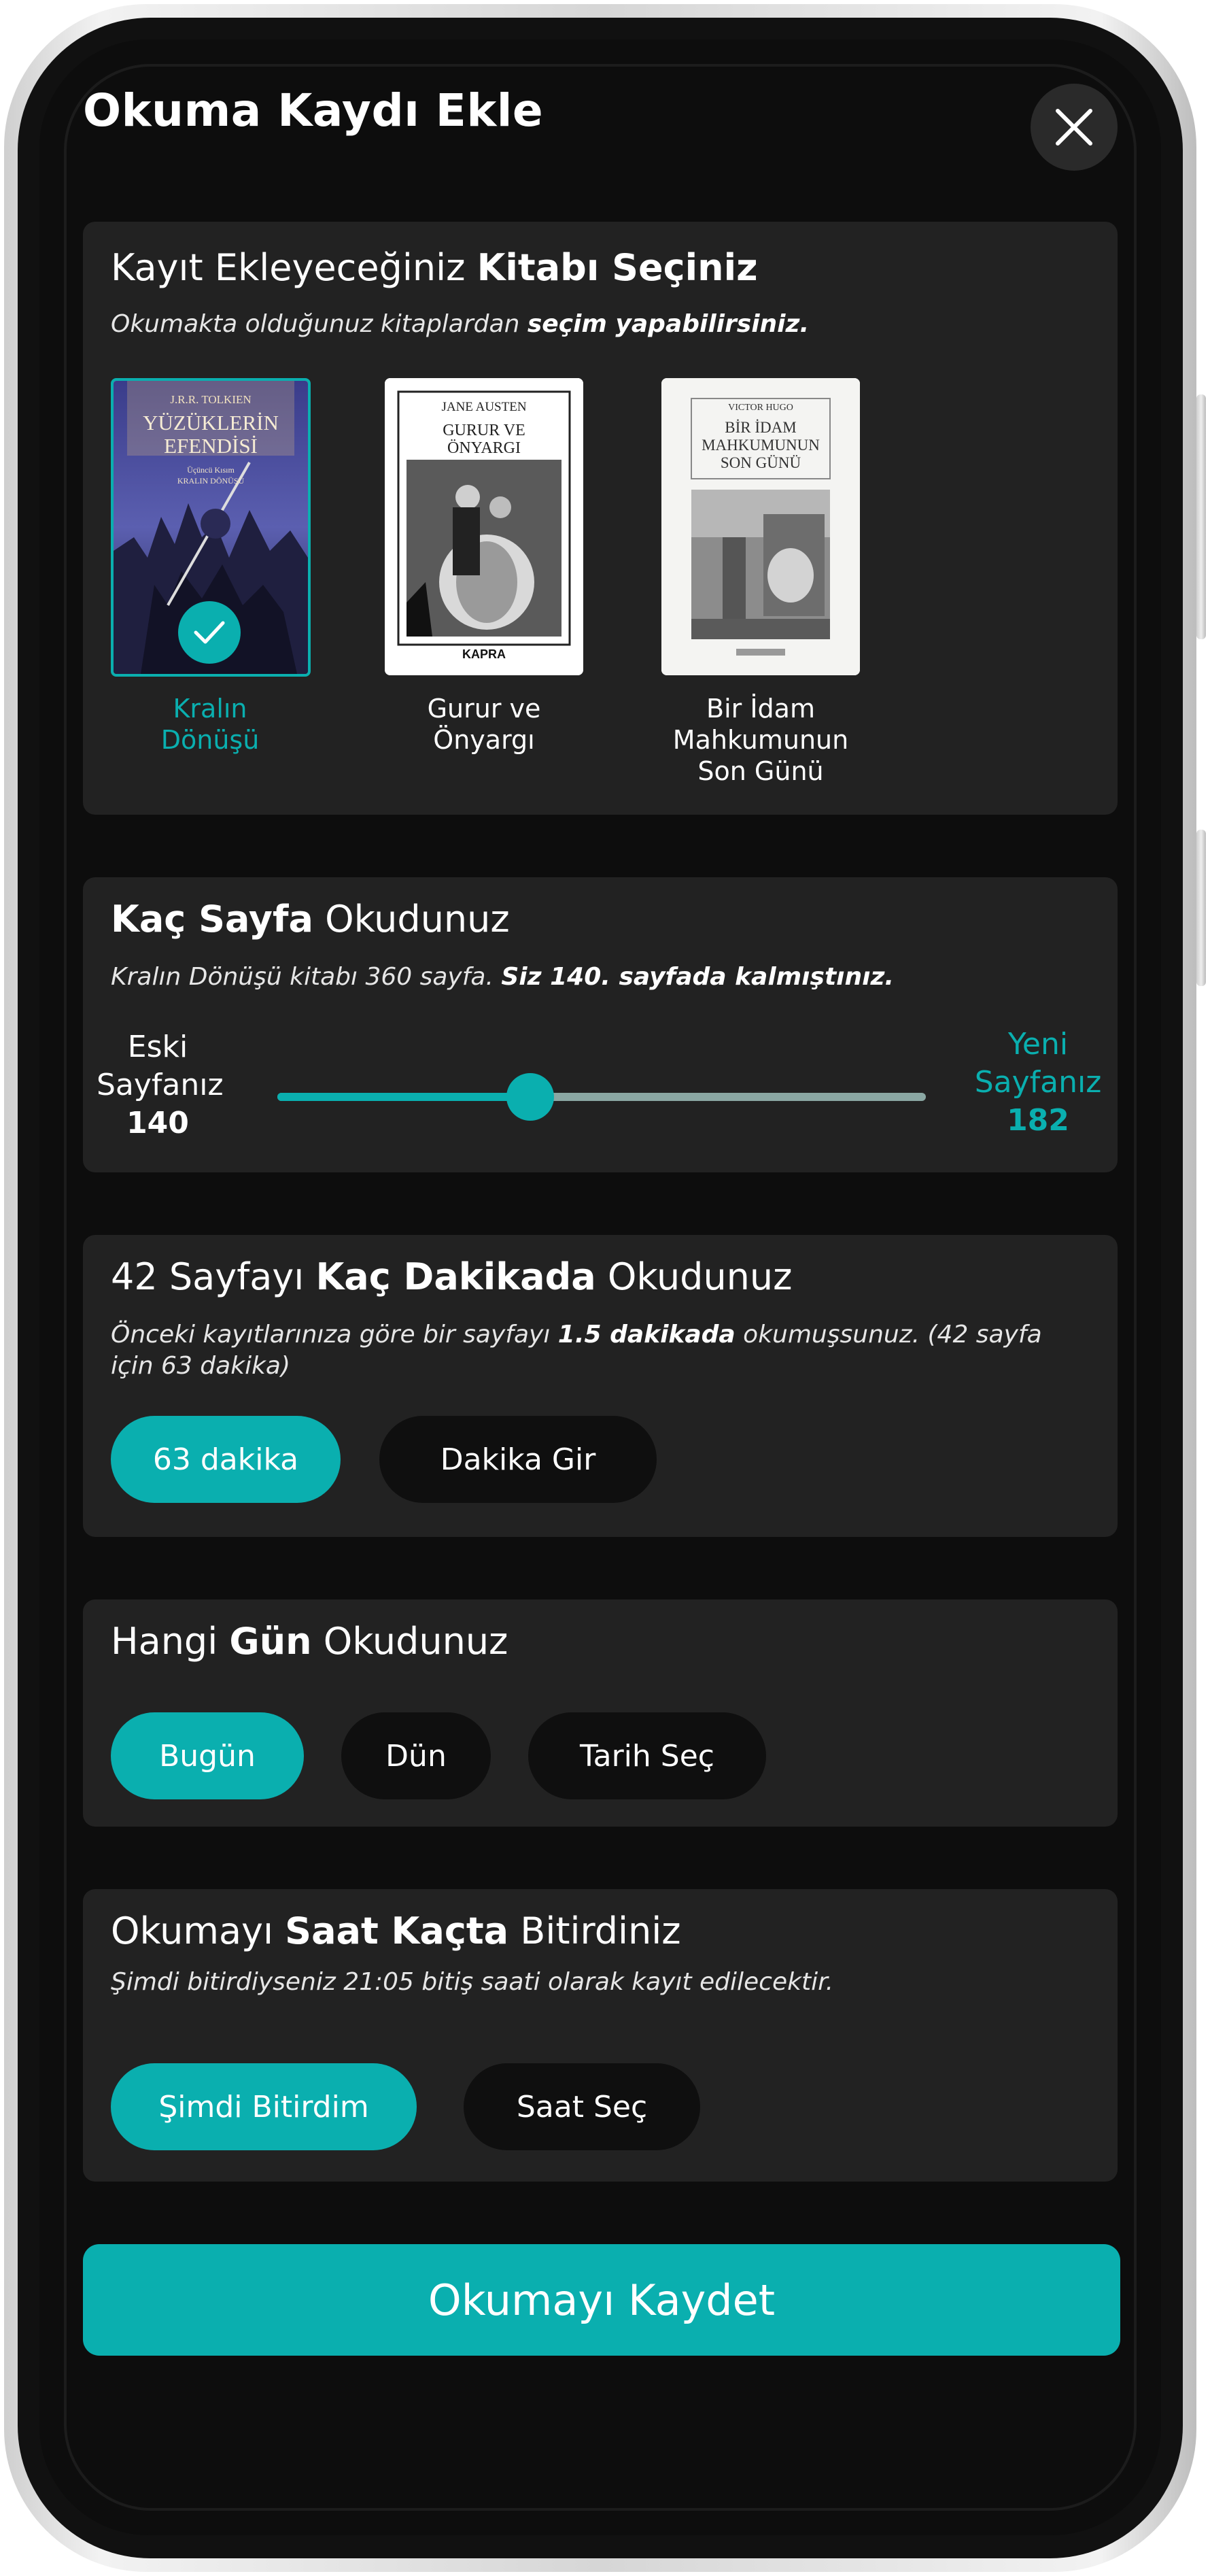  Describe the element at coordinates (1201, 516) in the screenshot. I see `phone-side-button-volume` at that location.